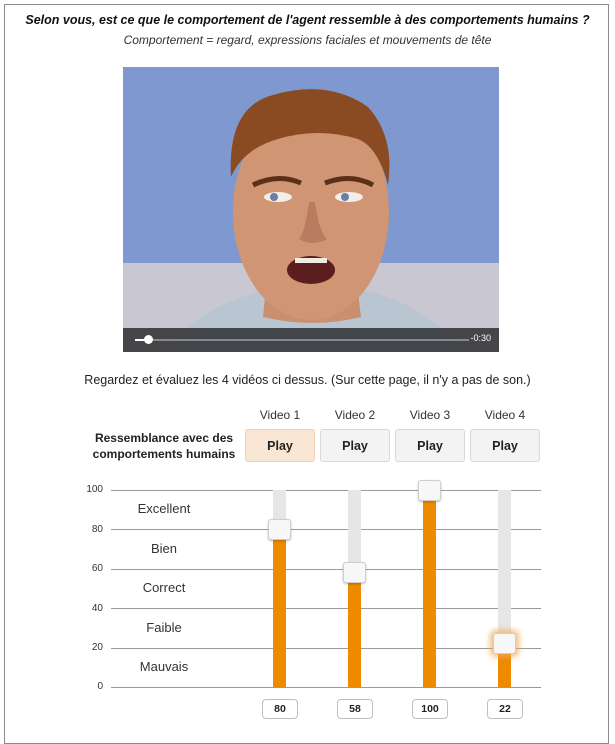 The height and width of the screenshot is (744, 615). I want to click on scale-tick-label: 100, so click(94, 489).